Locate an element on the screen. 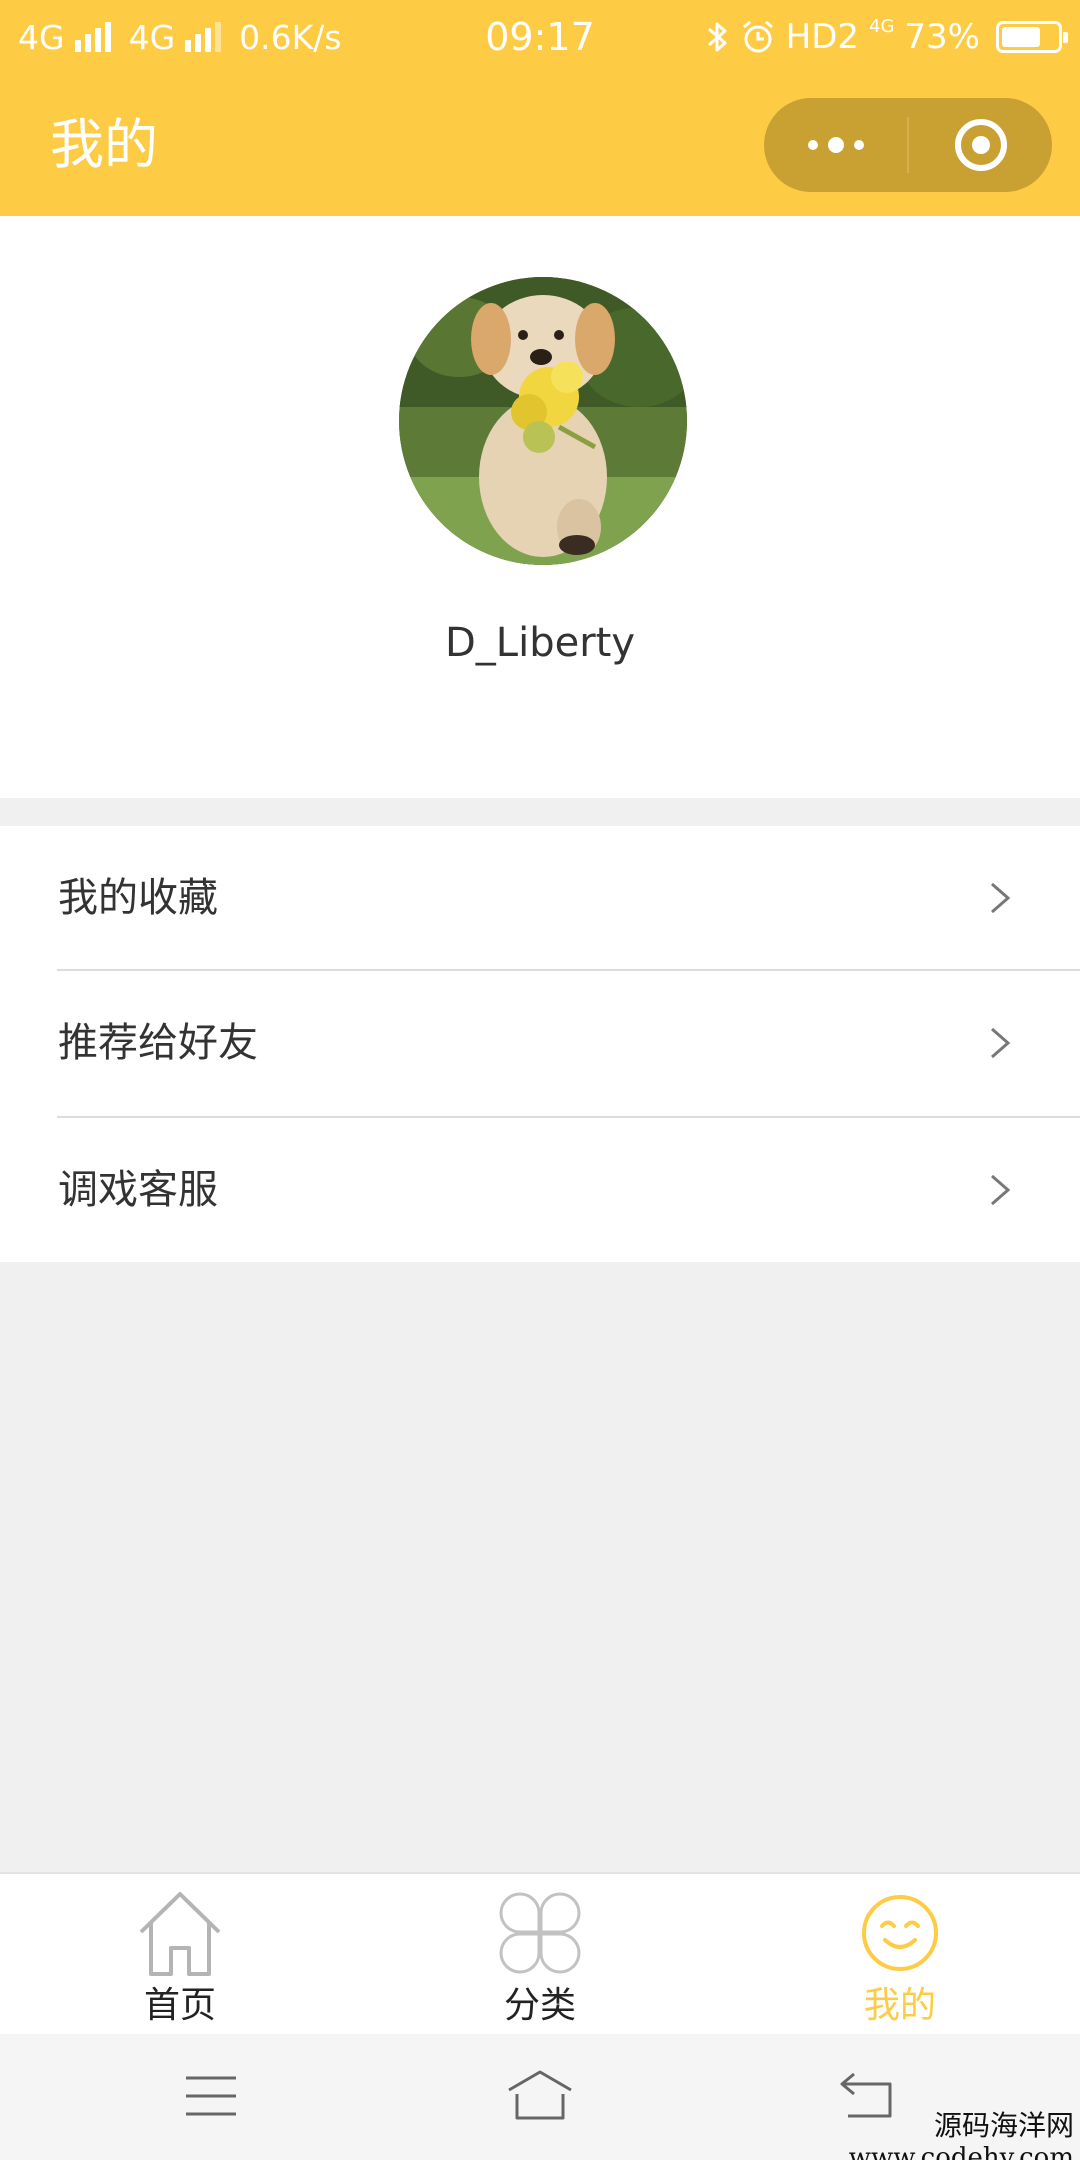 This screenshot has height=2160, width=1080. battery-percent: 73% is located at coordinates (942, 37).